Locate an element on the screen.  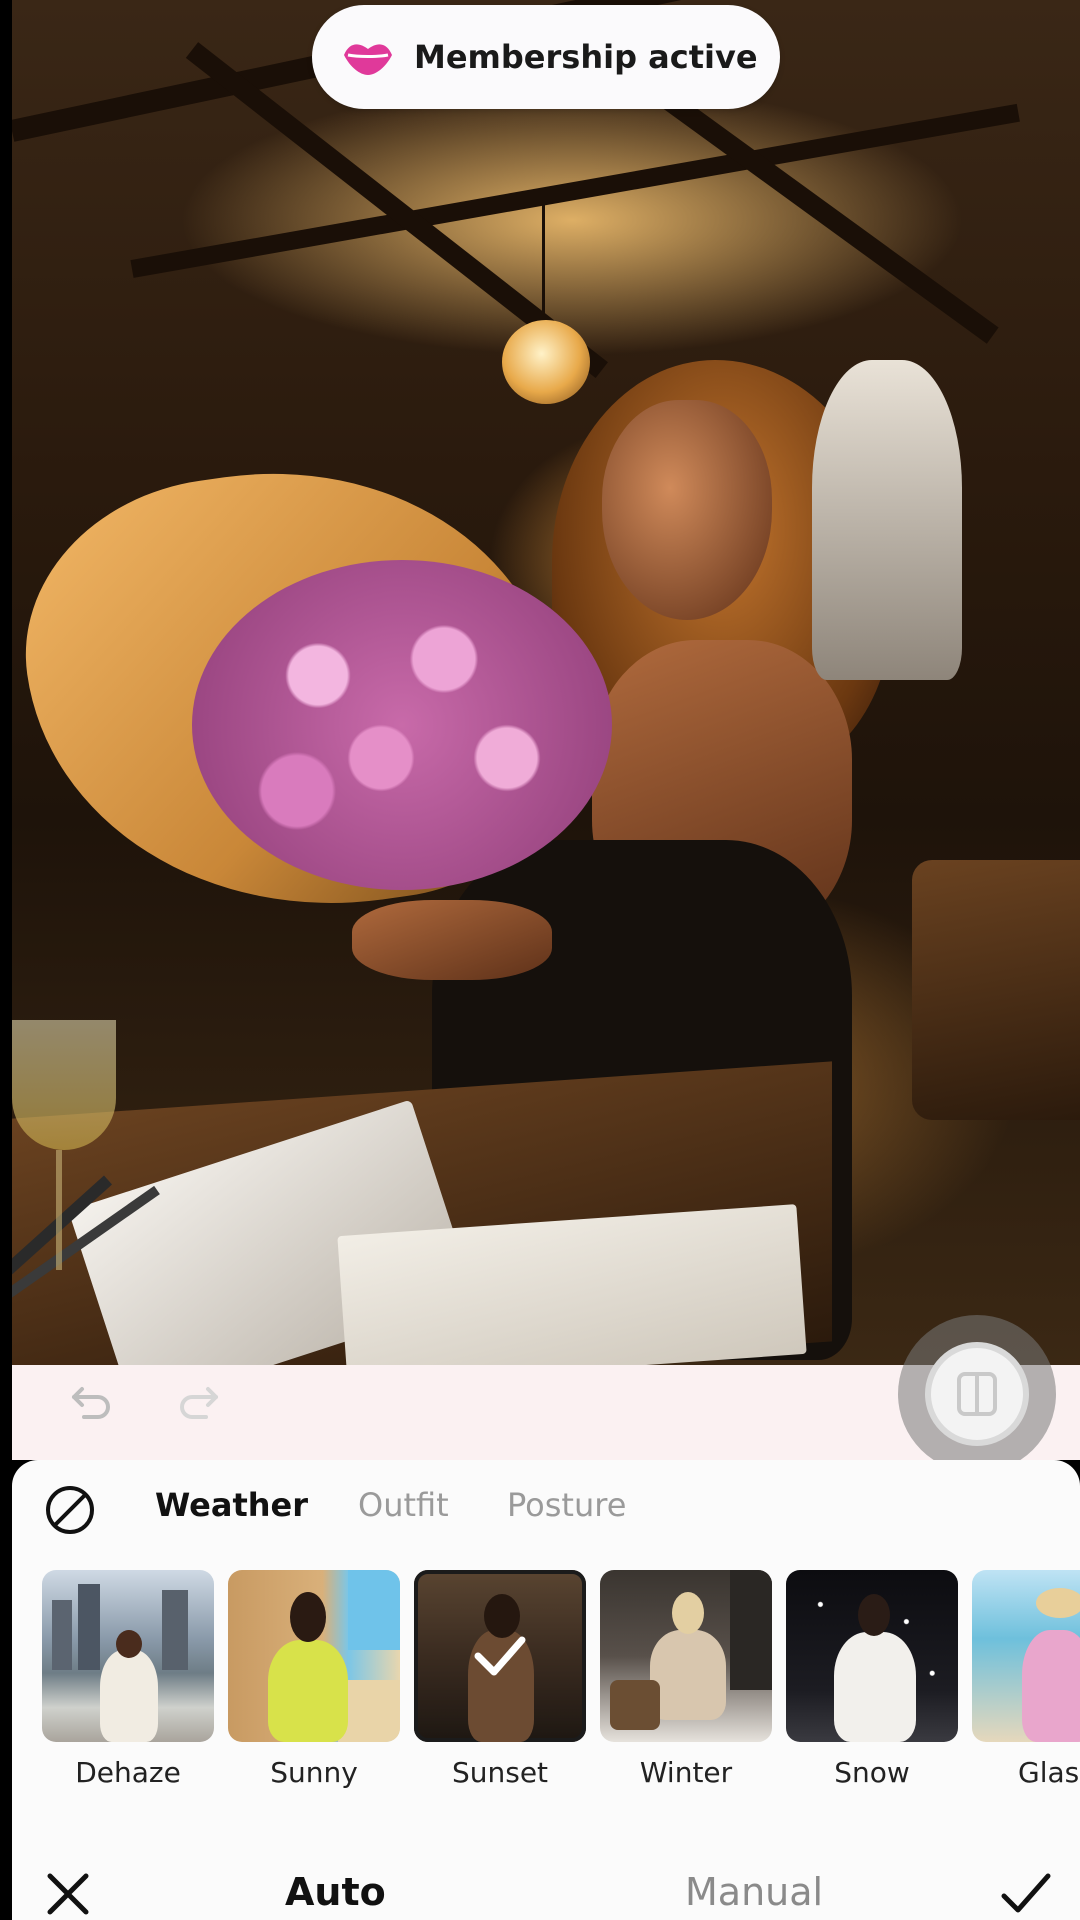
preset-snow: Snow is located at coordinates (872, 1679).